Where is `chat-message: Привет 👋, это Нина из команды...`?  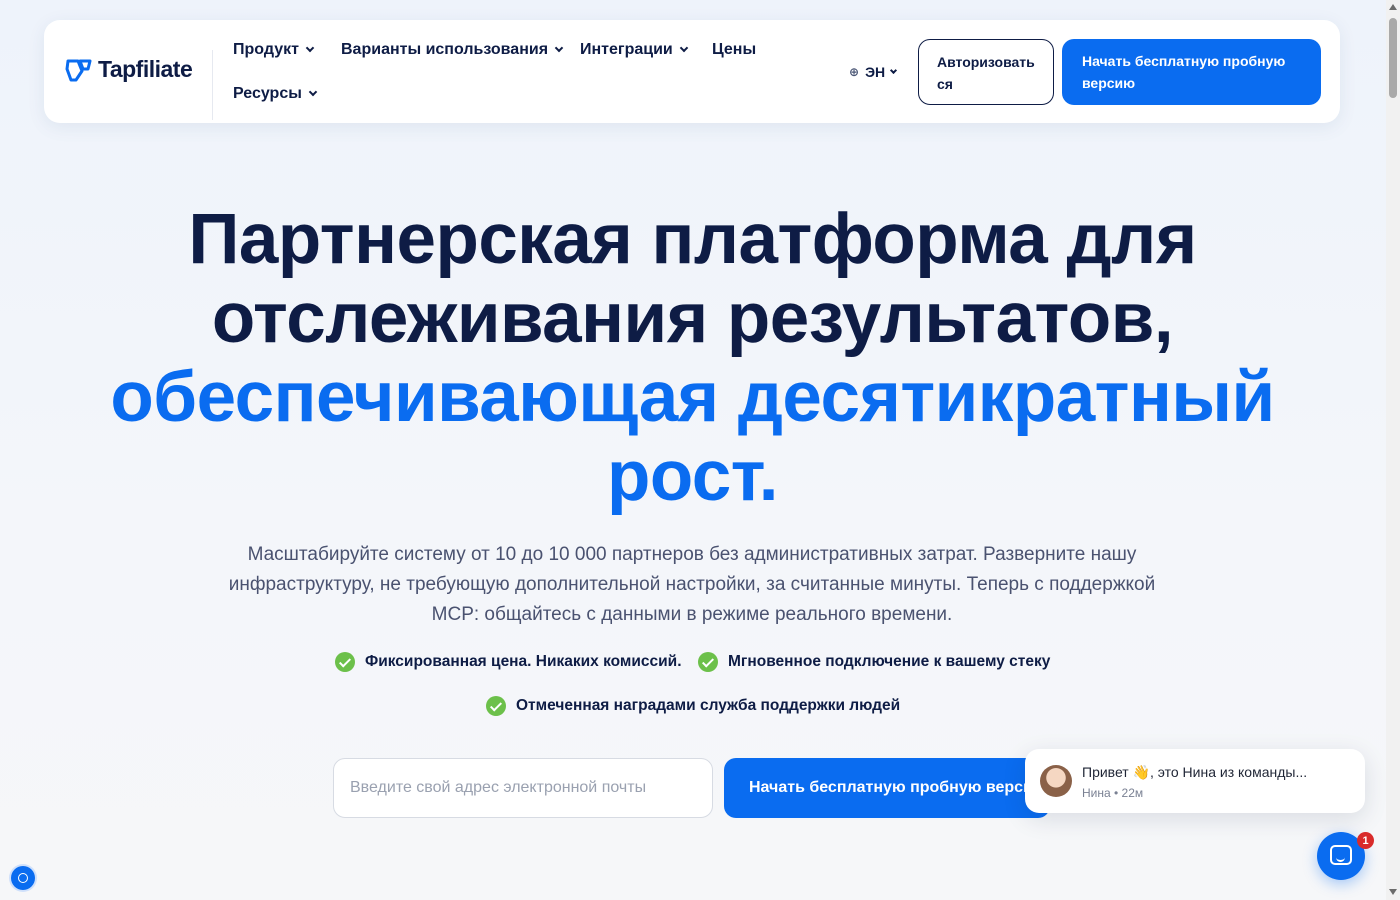 chat-message: Привет 👋, это Нина из команды... is located at coordinates (1195, 772).